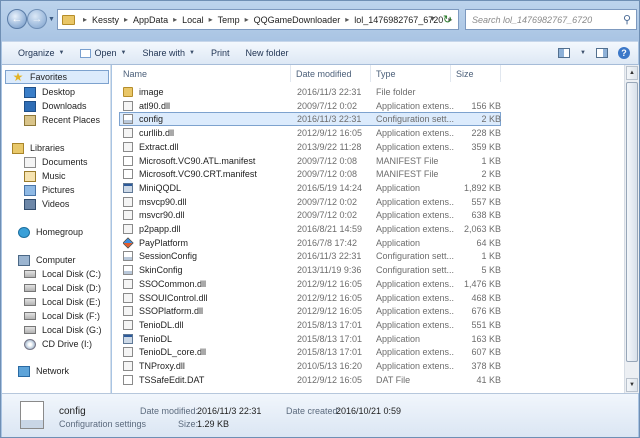 The width and height of the screenshot is (640, 438). I want to click on nav-disk-d: Local Disk (D:), so click(62, 288).